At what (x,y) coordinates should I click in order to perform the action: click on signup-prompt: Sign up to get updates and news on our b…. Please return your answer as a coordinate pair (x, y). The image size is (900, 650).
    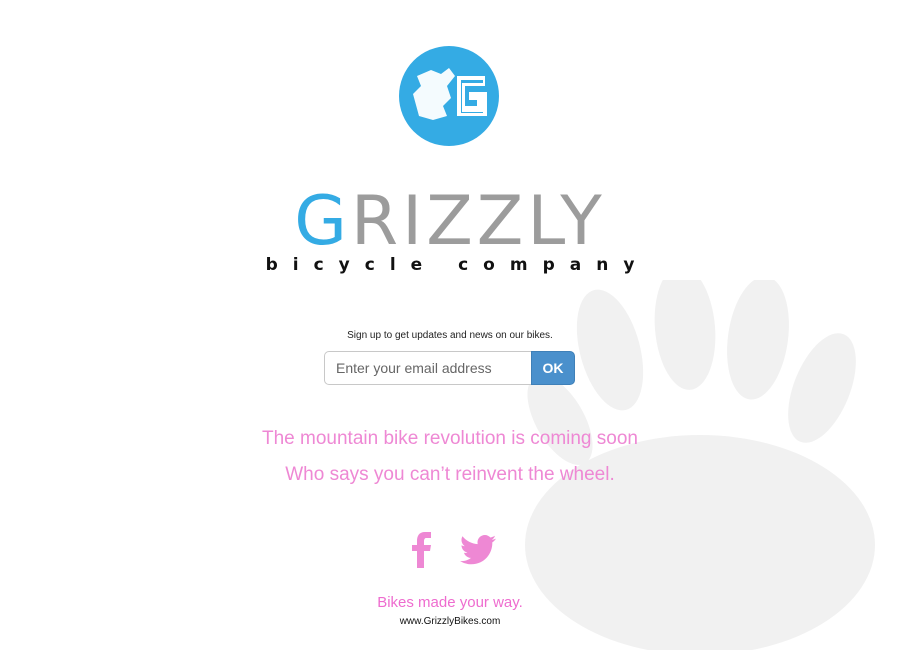
    Looking at the image, I should click on (450, 335).